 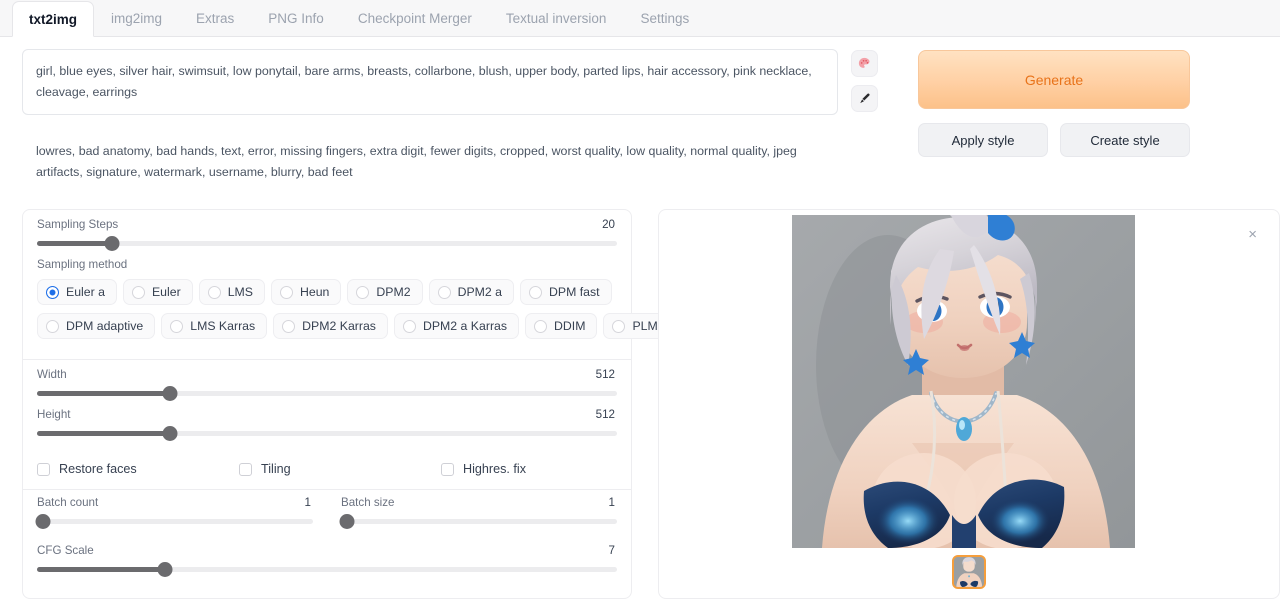 I want to click on cfg-header: CFG Scale 7, so click(x=327, y=551).